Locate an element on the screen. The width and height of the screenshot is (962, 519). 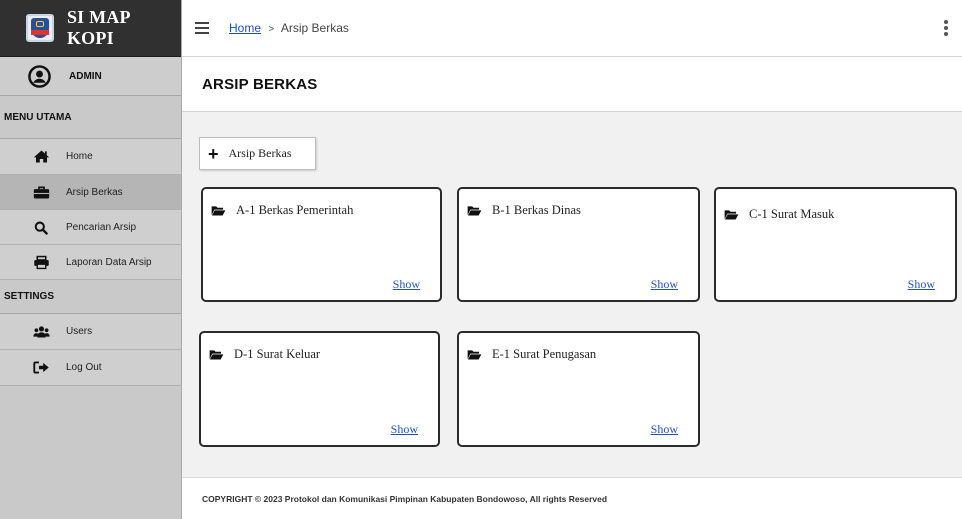
section-settings: SETTINGS is located at coordinates (90, 297).